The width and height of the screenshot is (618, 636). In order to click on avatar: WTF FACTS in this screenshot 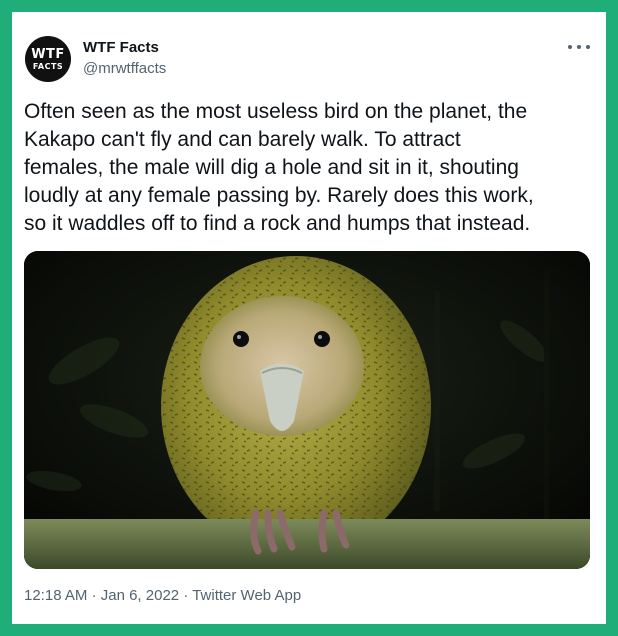, I will do `click(48, 59)`.